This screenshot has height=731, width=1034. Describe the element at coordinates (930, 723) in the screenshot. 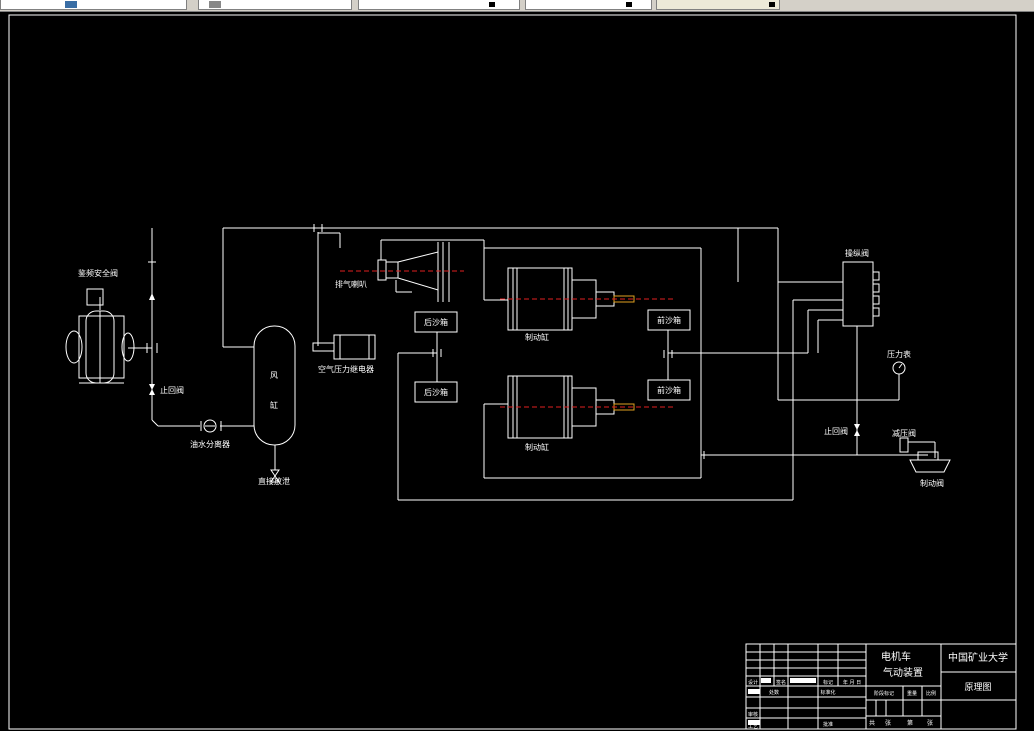

I see `tb-sheet2: 张` at that location.